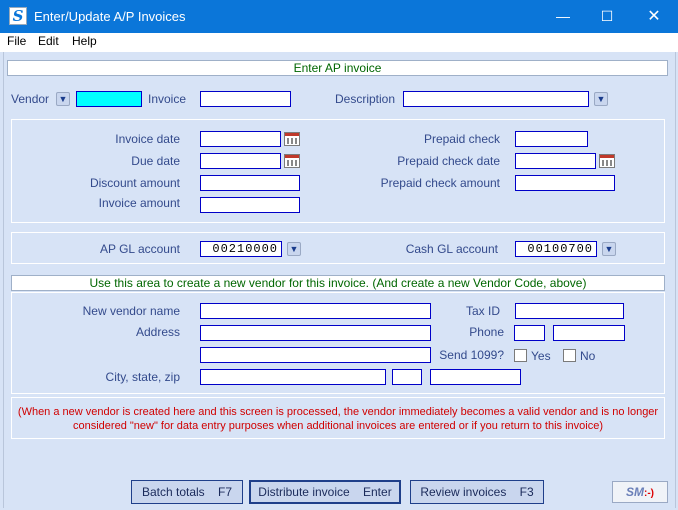 The height and width of the screenshot is (510, 678). Describe the element at coordinates (18, 16) in the screenshot. I see `app-icon: S` at that location.